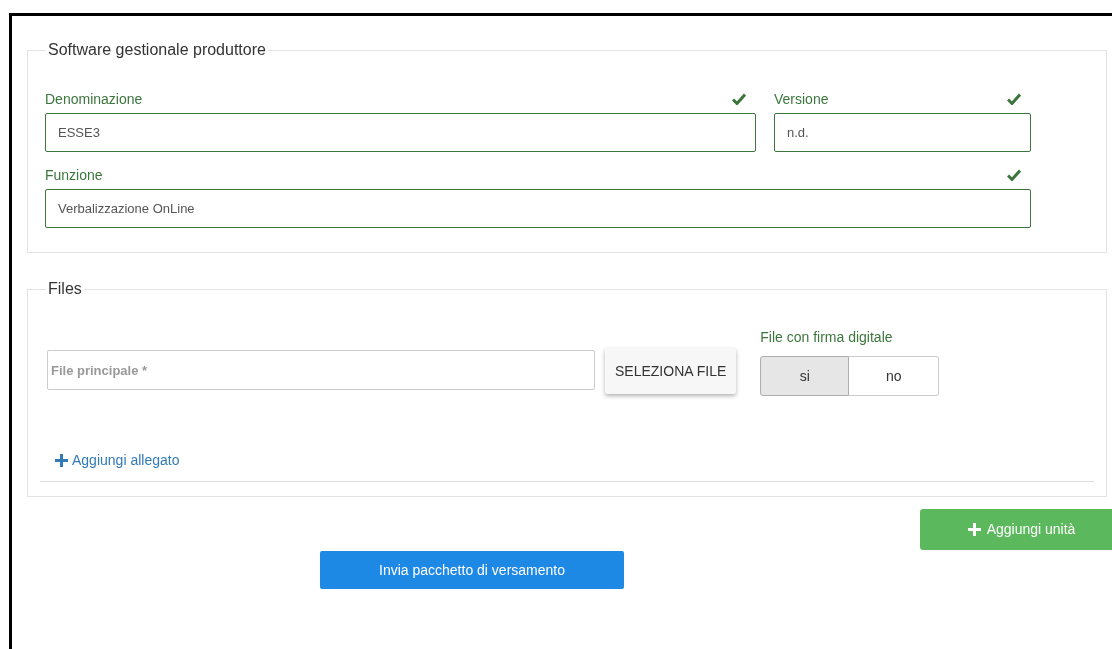 Image resolution: width=1112 pixels, height=649 pixels. Describe the element at coordinates (400, 132) in the screenshot. I see `text-field: ESSE3` at that location.